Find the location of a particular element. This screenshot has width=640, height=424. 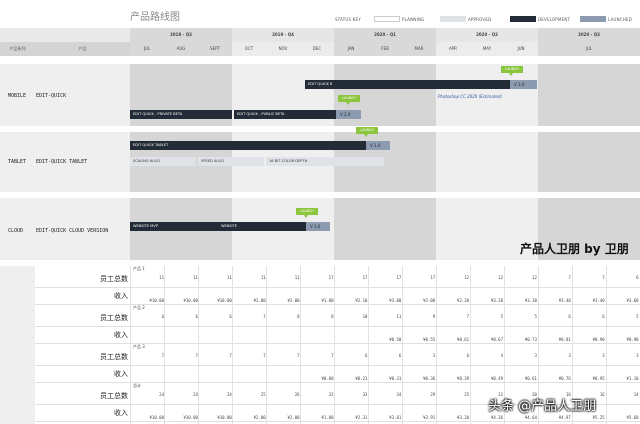

version-v3: V 3.0 is located at coordinates (523, 84).